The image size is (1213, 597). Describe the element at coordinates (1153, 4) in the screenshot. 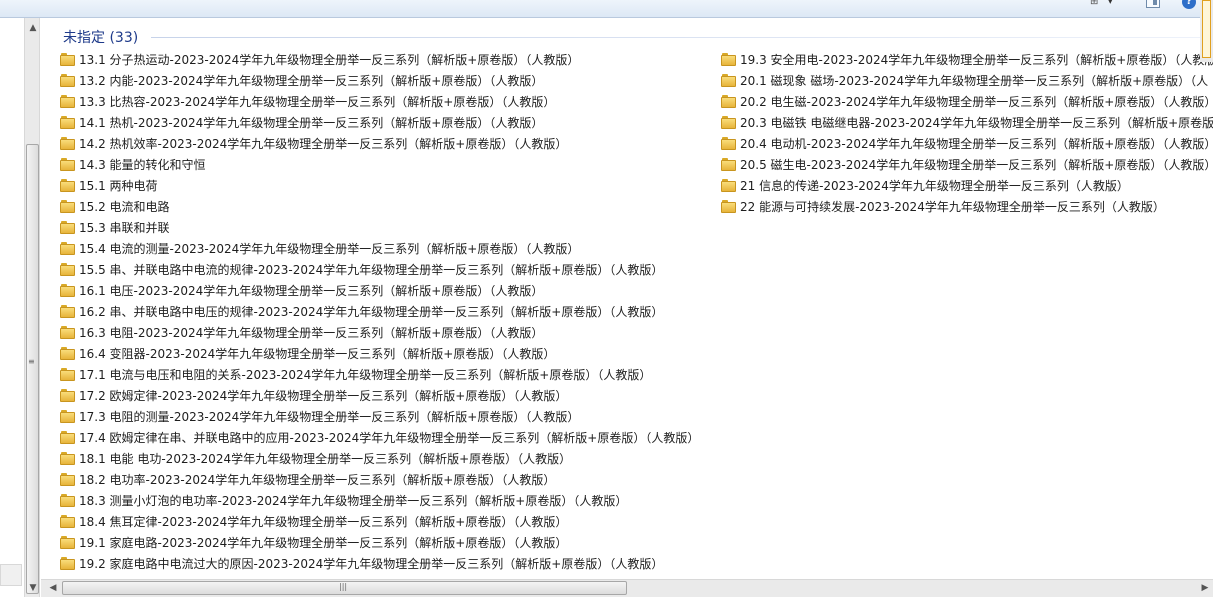

I see `preview-pane-icon` at that location.